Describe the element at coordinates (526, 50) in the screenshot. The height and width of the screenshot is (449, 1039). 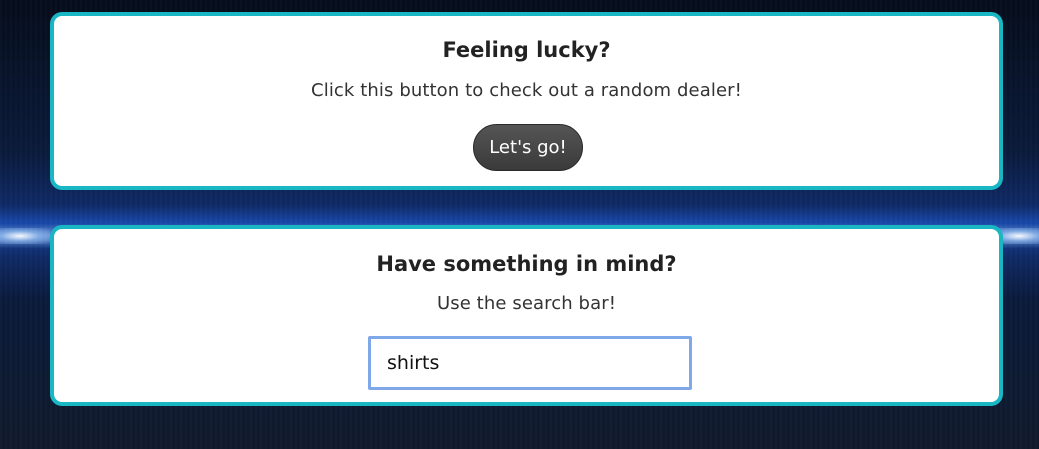
I see `random-dealer-title: Feeling lucky?` at that location.